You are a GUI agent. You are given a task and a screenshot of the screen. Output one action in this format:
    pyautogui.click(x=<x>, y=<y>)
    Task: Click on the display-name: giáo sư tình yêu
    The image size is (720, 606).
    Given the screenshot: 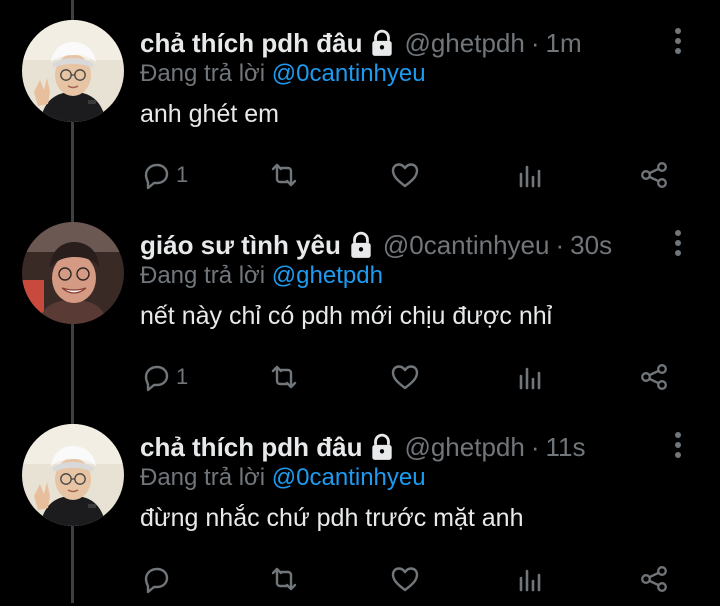 What is the action you would take?
    pyautogui.click(x=240, y=245)
    